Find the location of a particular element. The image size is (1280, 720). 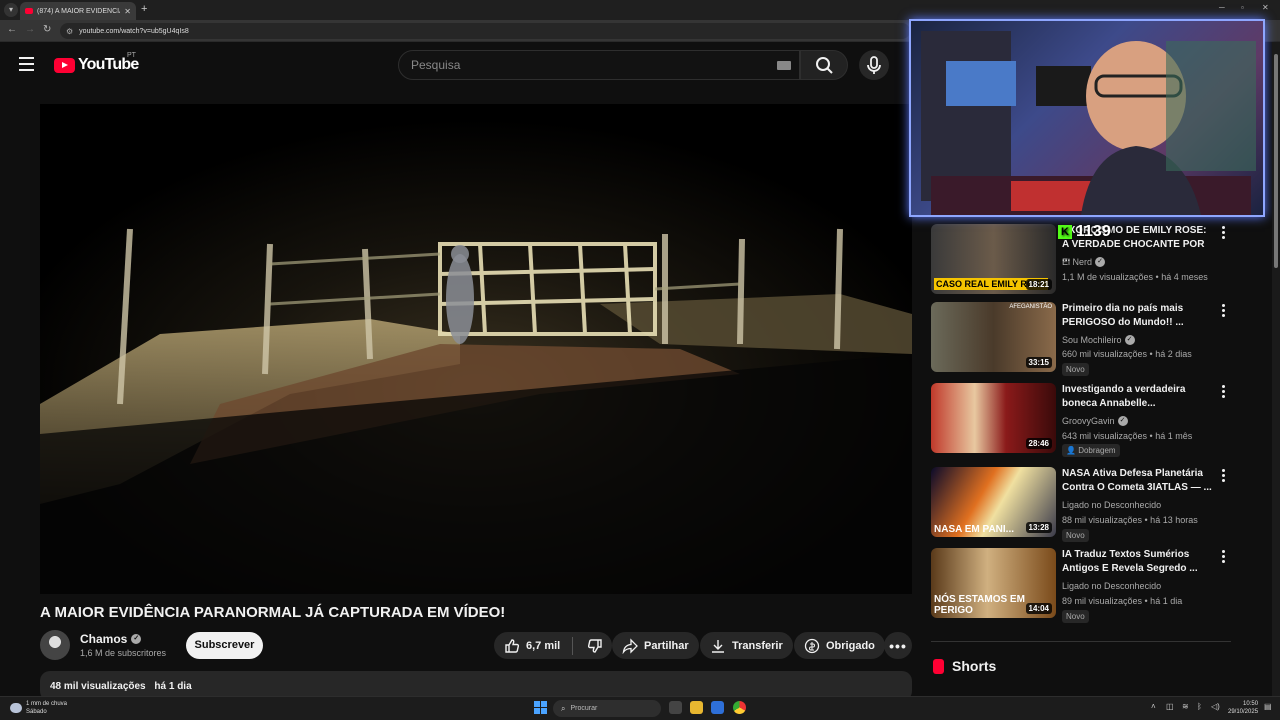

section-divider is located at coordinates (1081, 641).